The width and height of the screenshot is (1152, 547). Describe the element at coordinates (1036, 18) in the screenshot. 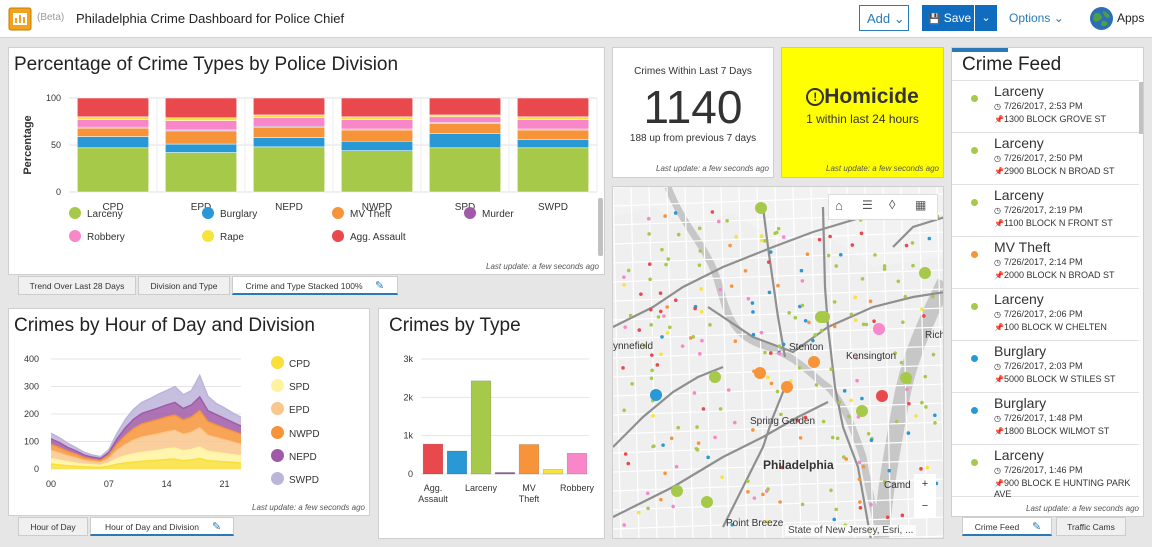

I see `options-button: Options ⌄` at that location.